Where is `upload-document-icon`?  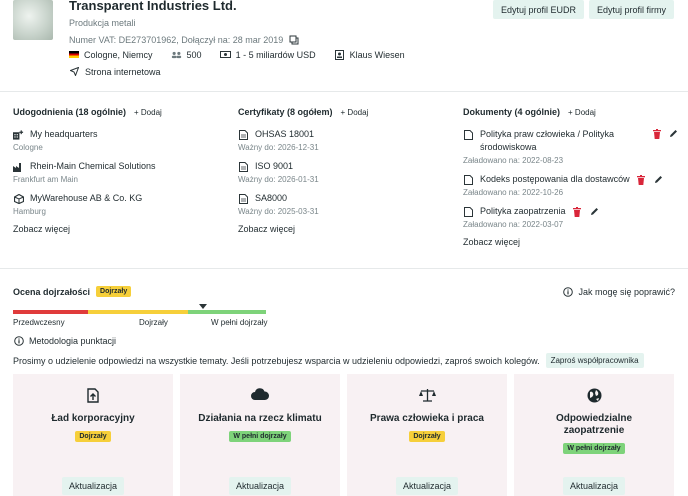
upload-document-icon is located at coordinates (93, 395).